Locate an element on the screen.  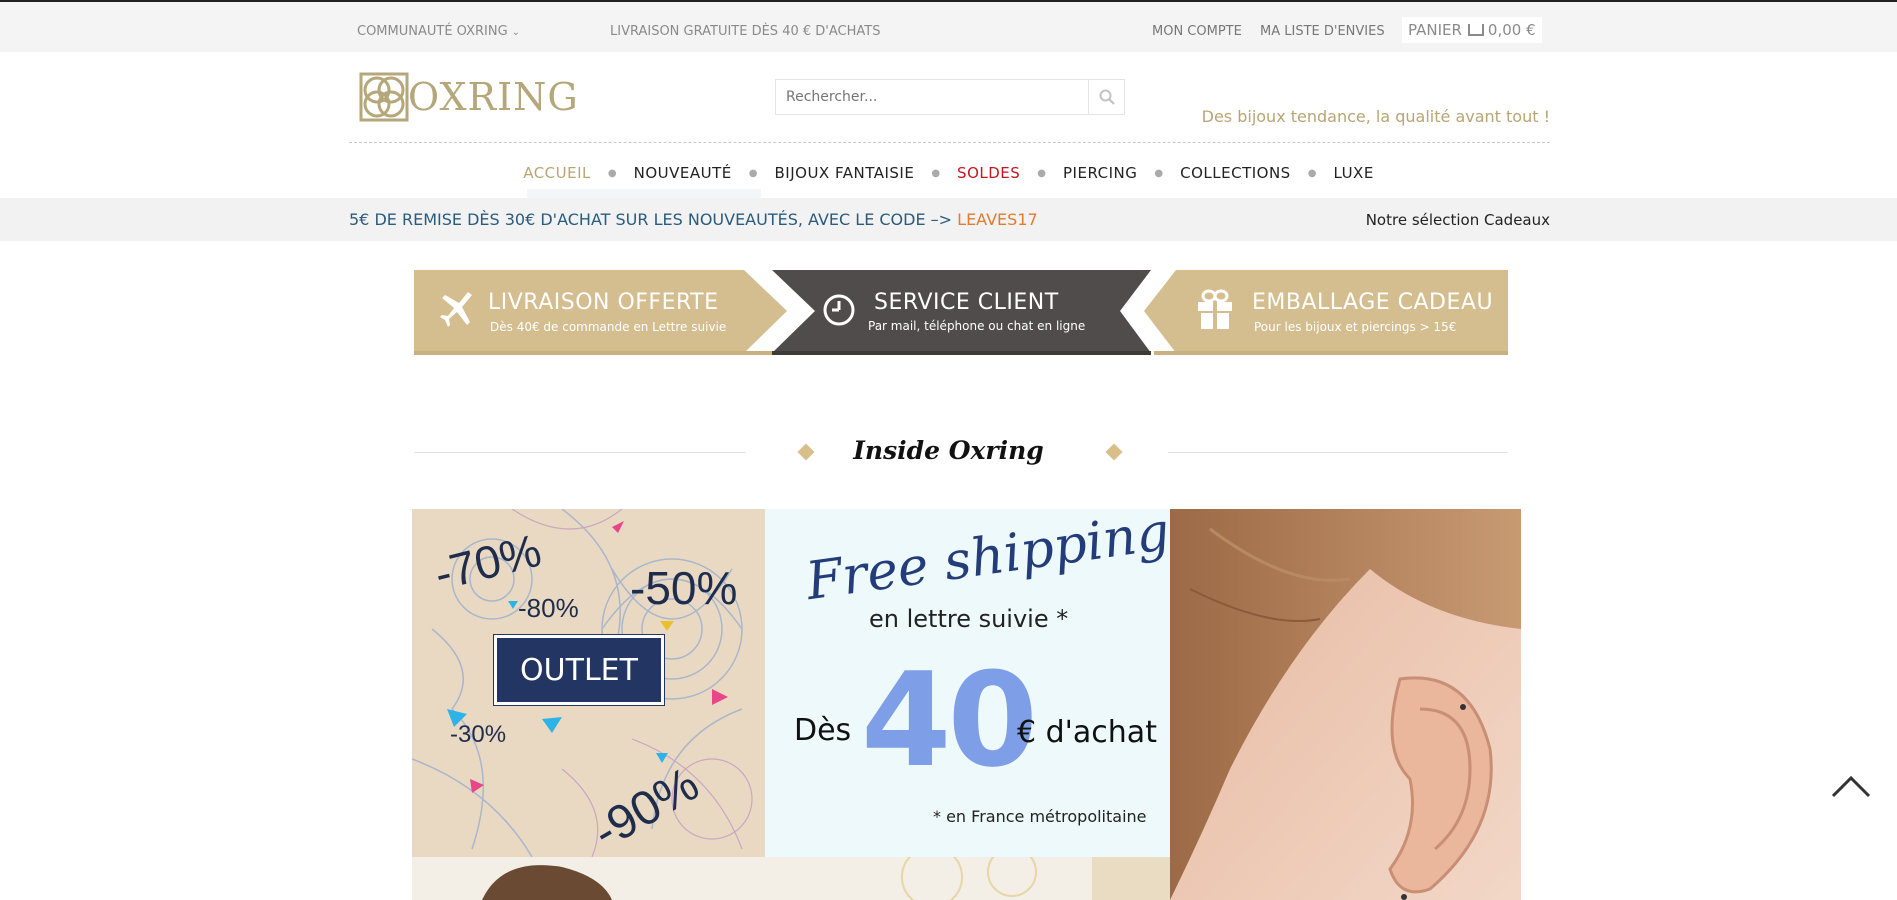
nav-item-nouveaute: NOUVEAUTÉ is located at coordinates (683, 173).